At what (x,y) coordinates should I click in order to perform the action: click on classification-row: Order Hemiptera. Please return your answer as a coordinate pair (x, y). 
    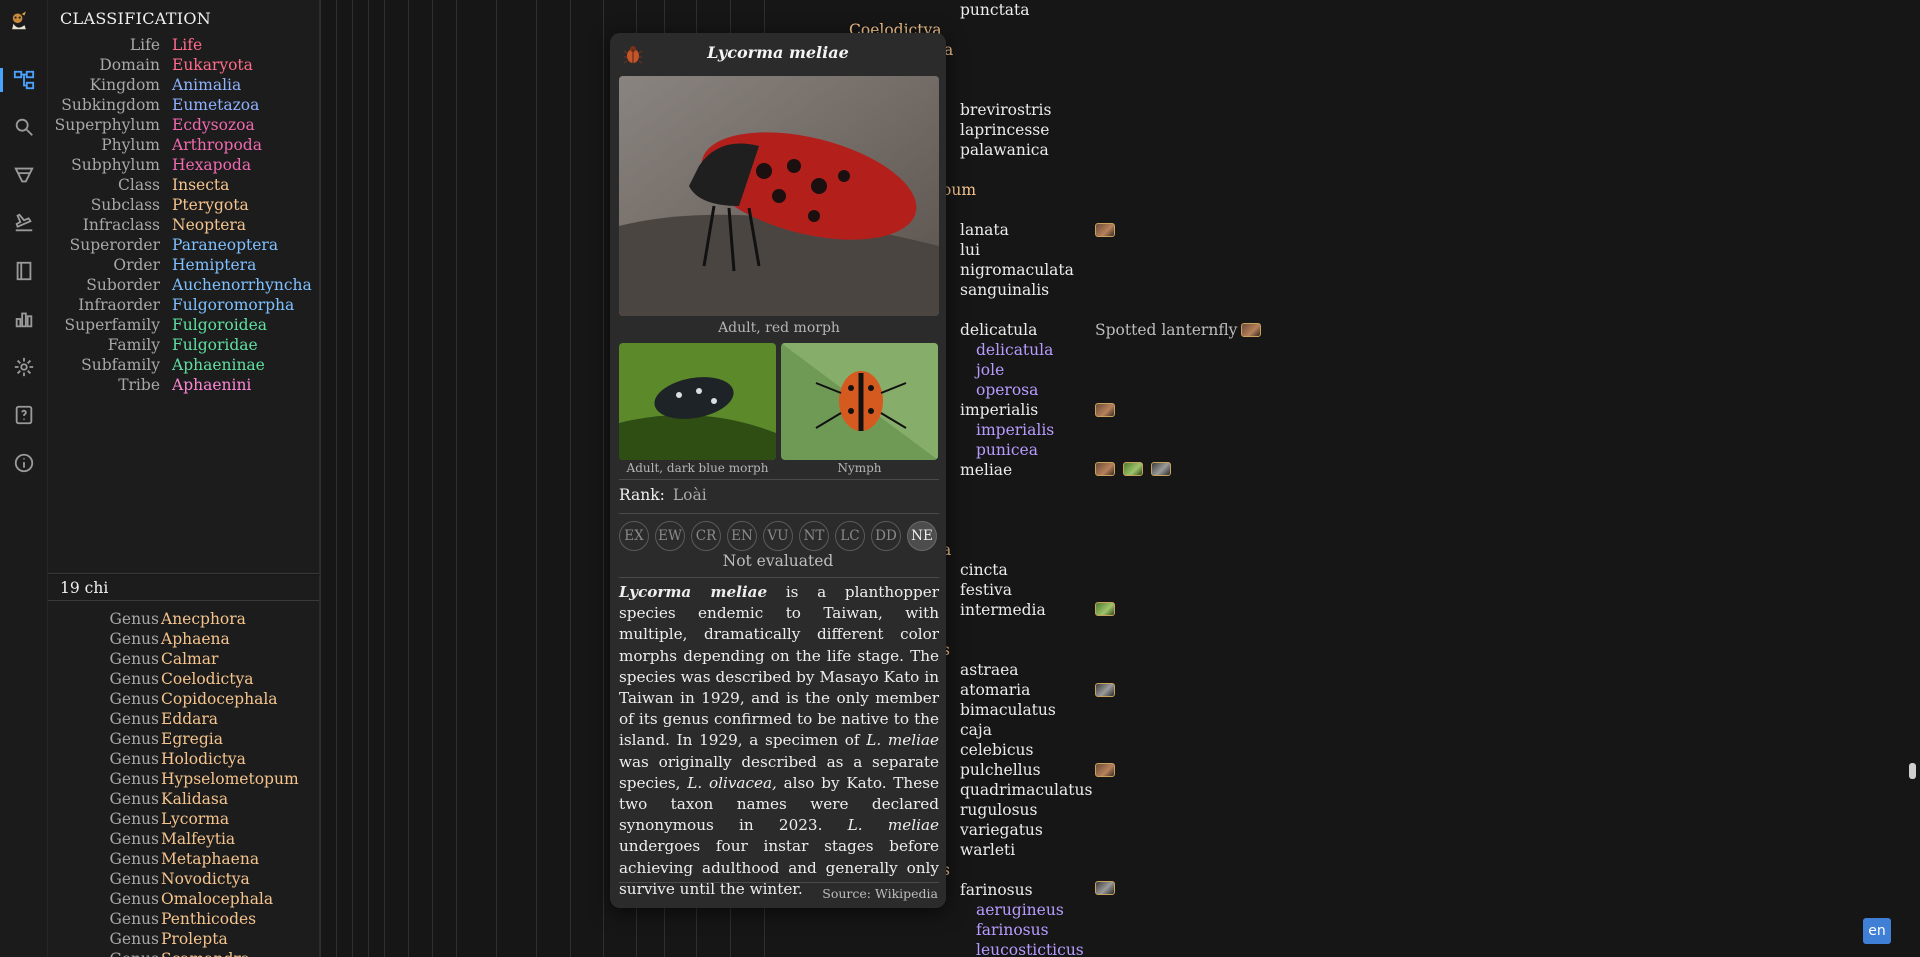
    Looking at the image, I should click on (184, 265).